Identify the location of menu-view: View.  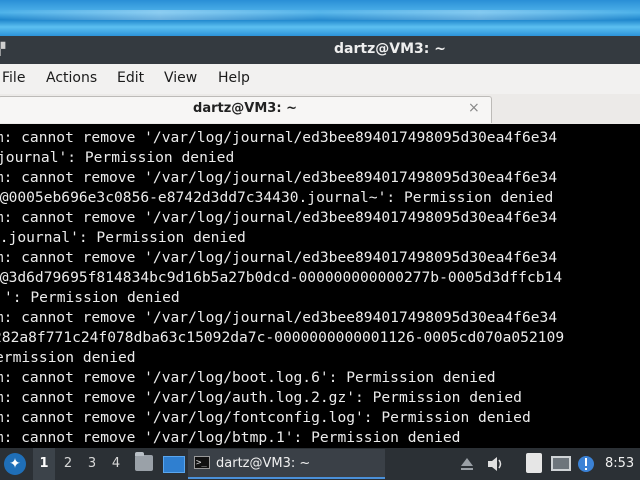
(180, 78).